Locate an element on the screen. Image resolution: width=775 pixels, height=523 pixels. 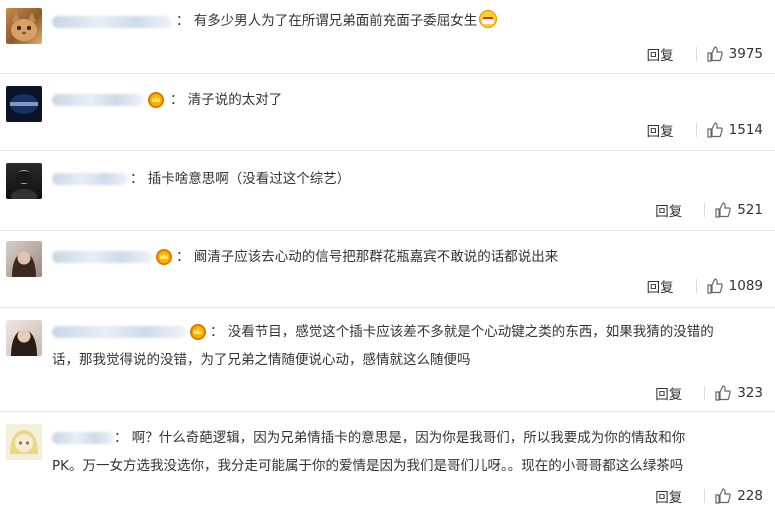
like-count: 521 is located at coordinates (750, 210).